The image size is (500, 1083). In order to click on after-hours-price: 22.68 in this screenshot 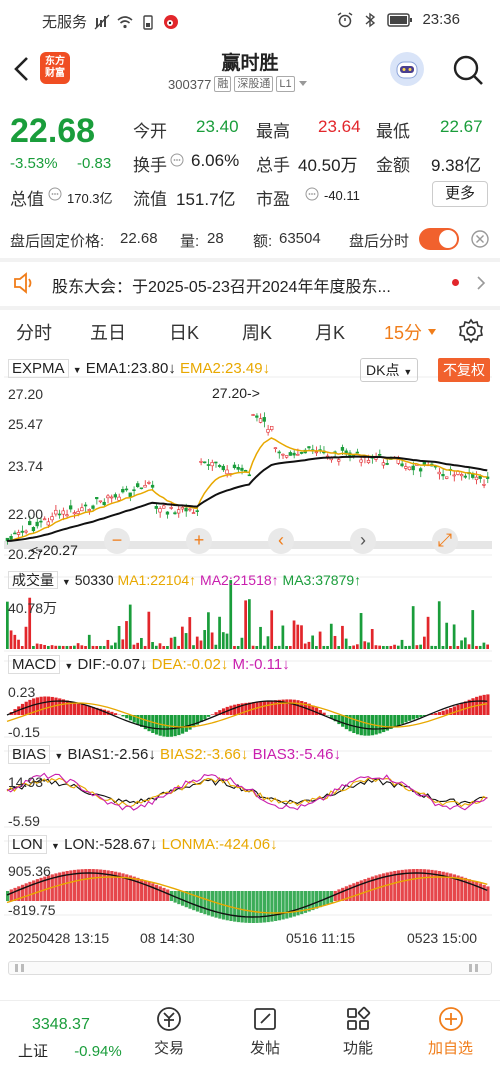, I will do `click(139, 238)`.